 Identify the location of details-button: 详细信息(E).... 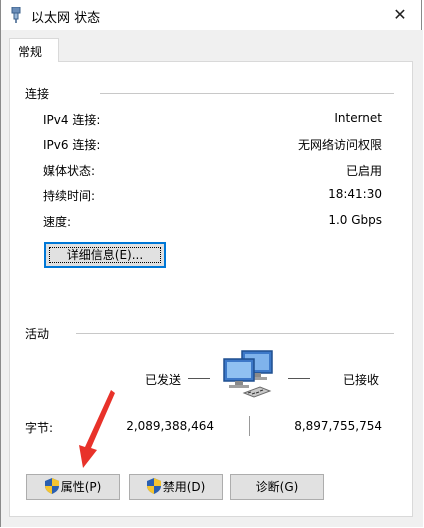
(105, 255).